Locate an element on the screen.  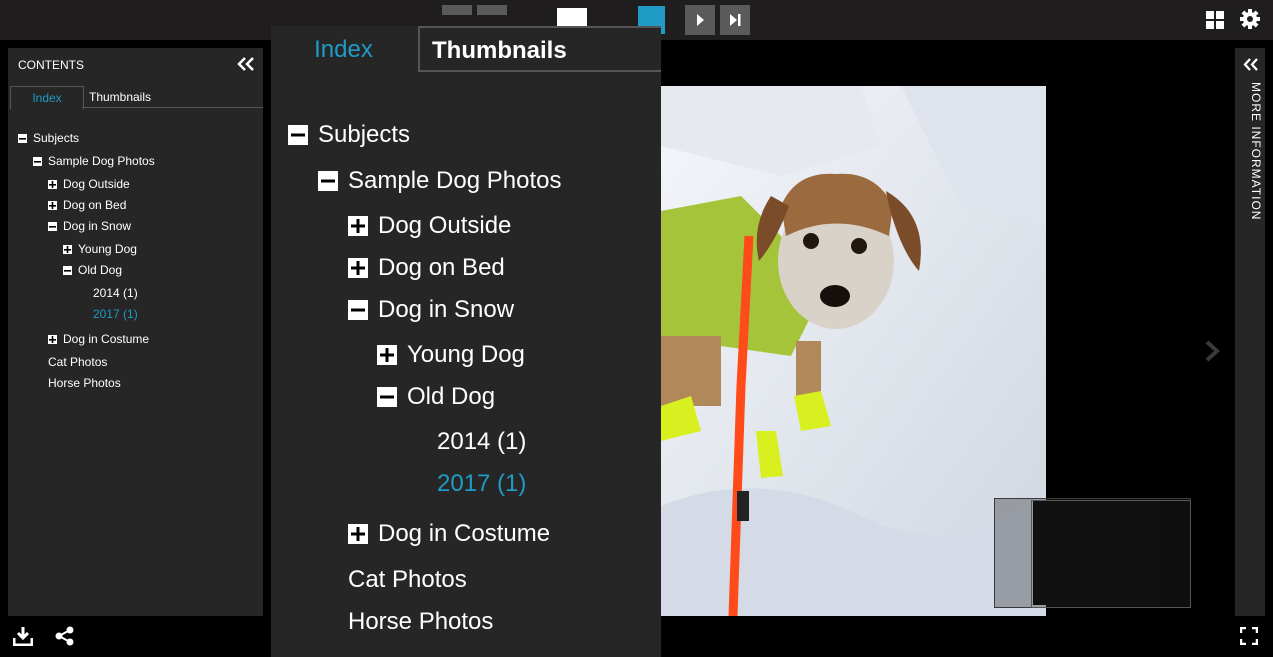
navigator-viewport-frame is located at coordinates (1111, 554).